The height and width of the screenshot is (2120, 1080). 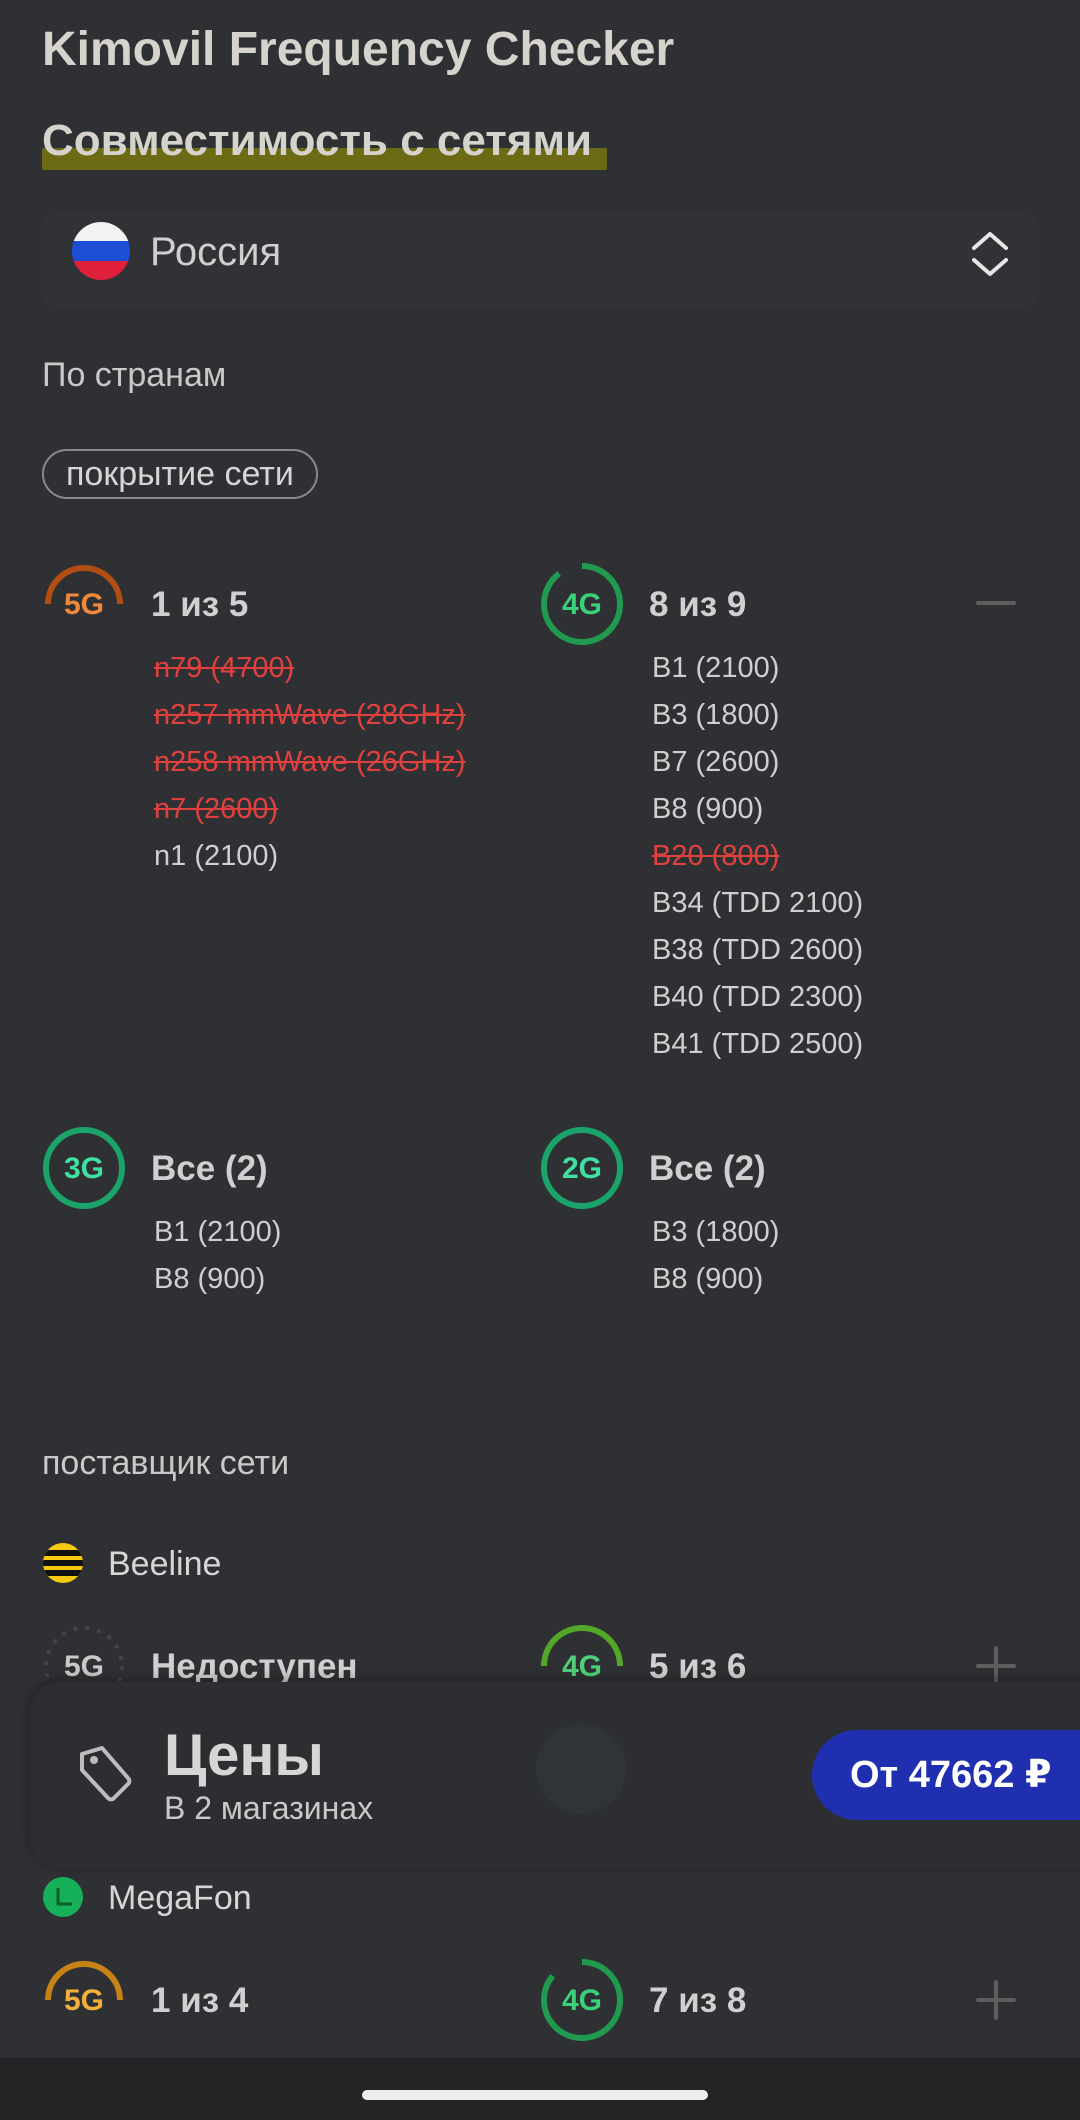 What do you see at coordinates (716, 856) in the screenshot?
I see `band-item: B20 (800)` at bounding box center [716, 856].